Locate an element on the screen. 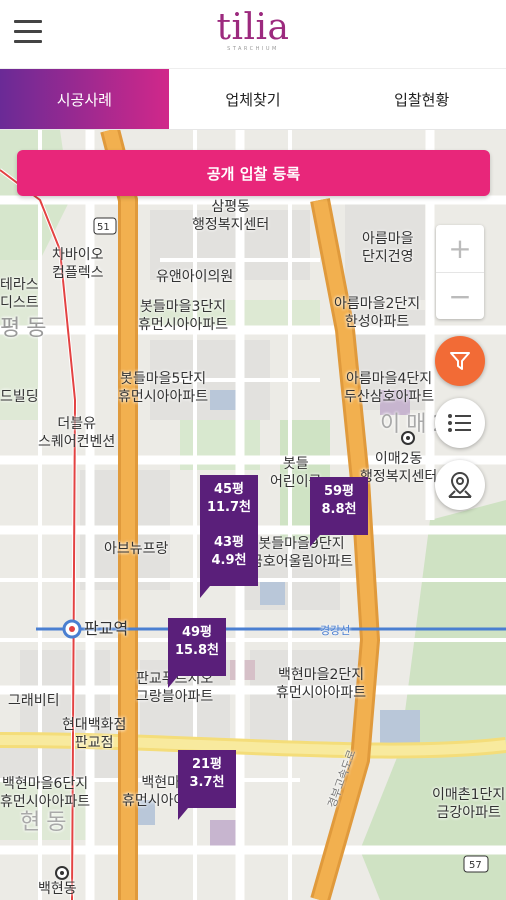 The width and height of the screenshot is (506, 900). map-label-line: 판교점 is located at coordinates (94, 743).